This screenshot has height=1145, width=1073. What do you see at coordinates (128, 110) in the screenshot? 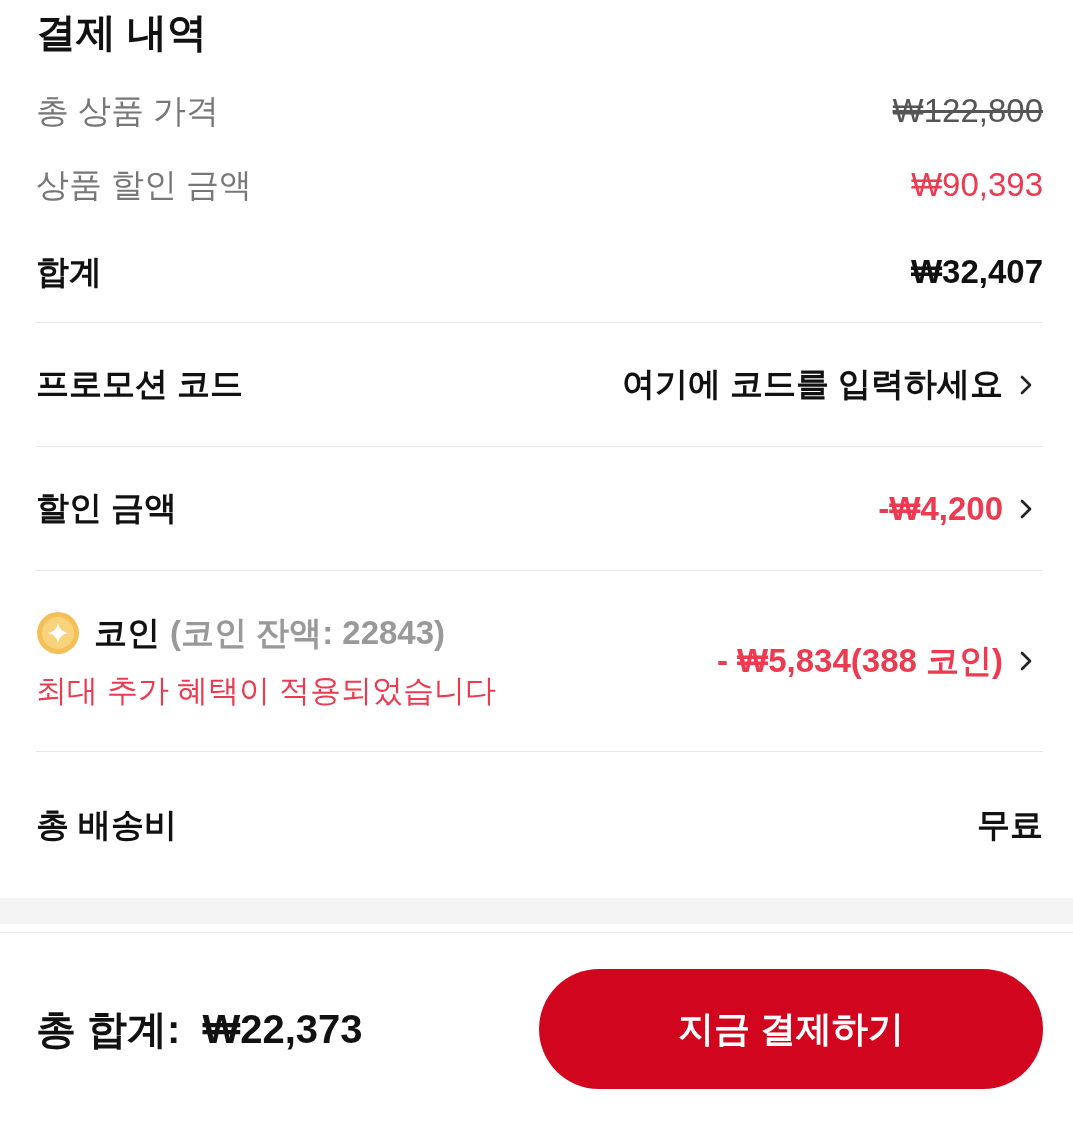
I see `summary-label: 총 상품 가격` at bounding box center [128, 110].